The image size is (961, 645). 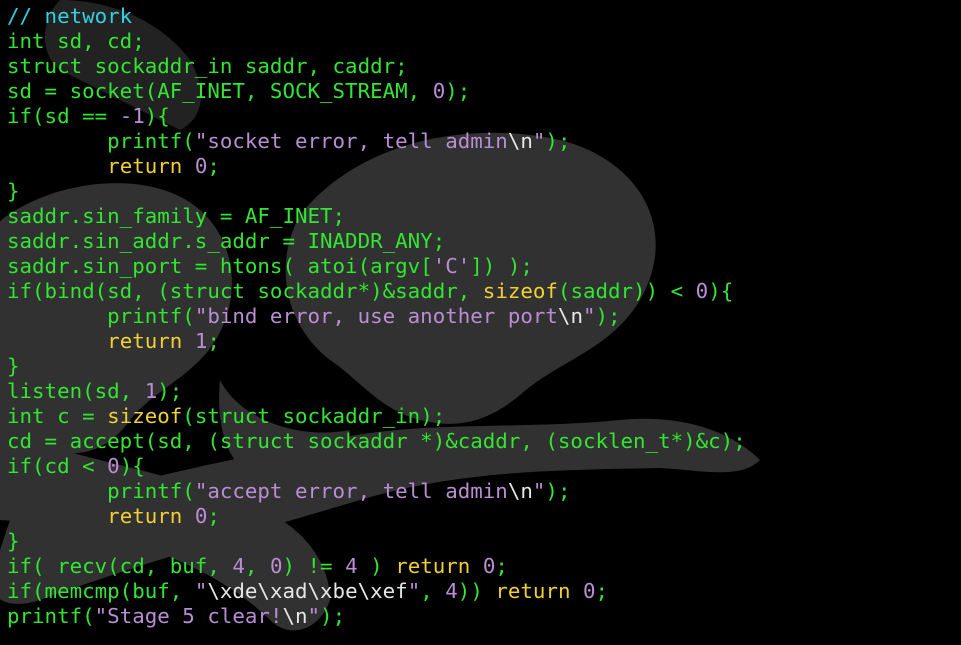 I want to click on code-token: saddr.sin_port = htons( atoi(argv[, so click(x=220, y=266).